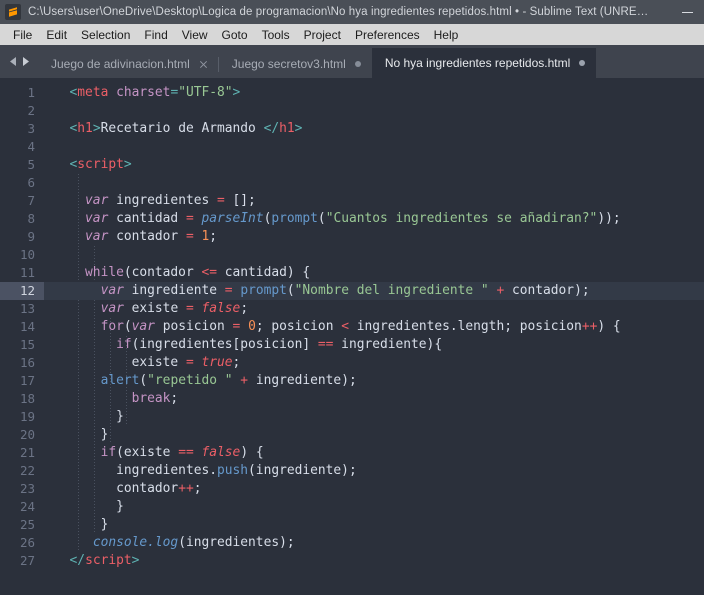 Image resolution: width=704 pixels, height=595 pixels. Describe the element at coordinates (27, 326) in the screenshot. I see `line-number: 14` at that location.